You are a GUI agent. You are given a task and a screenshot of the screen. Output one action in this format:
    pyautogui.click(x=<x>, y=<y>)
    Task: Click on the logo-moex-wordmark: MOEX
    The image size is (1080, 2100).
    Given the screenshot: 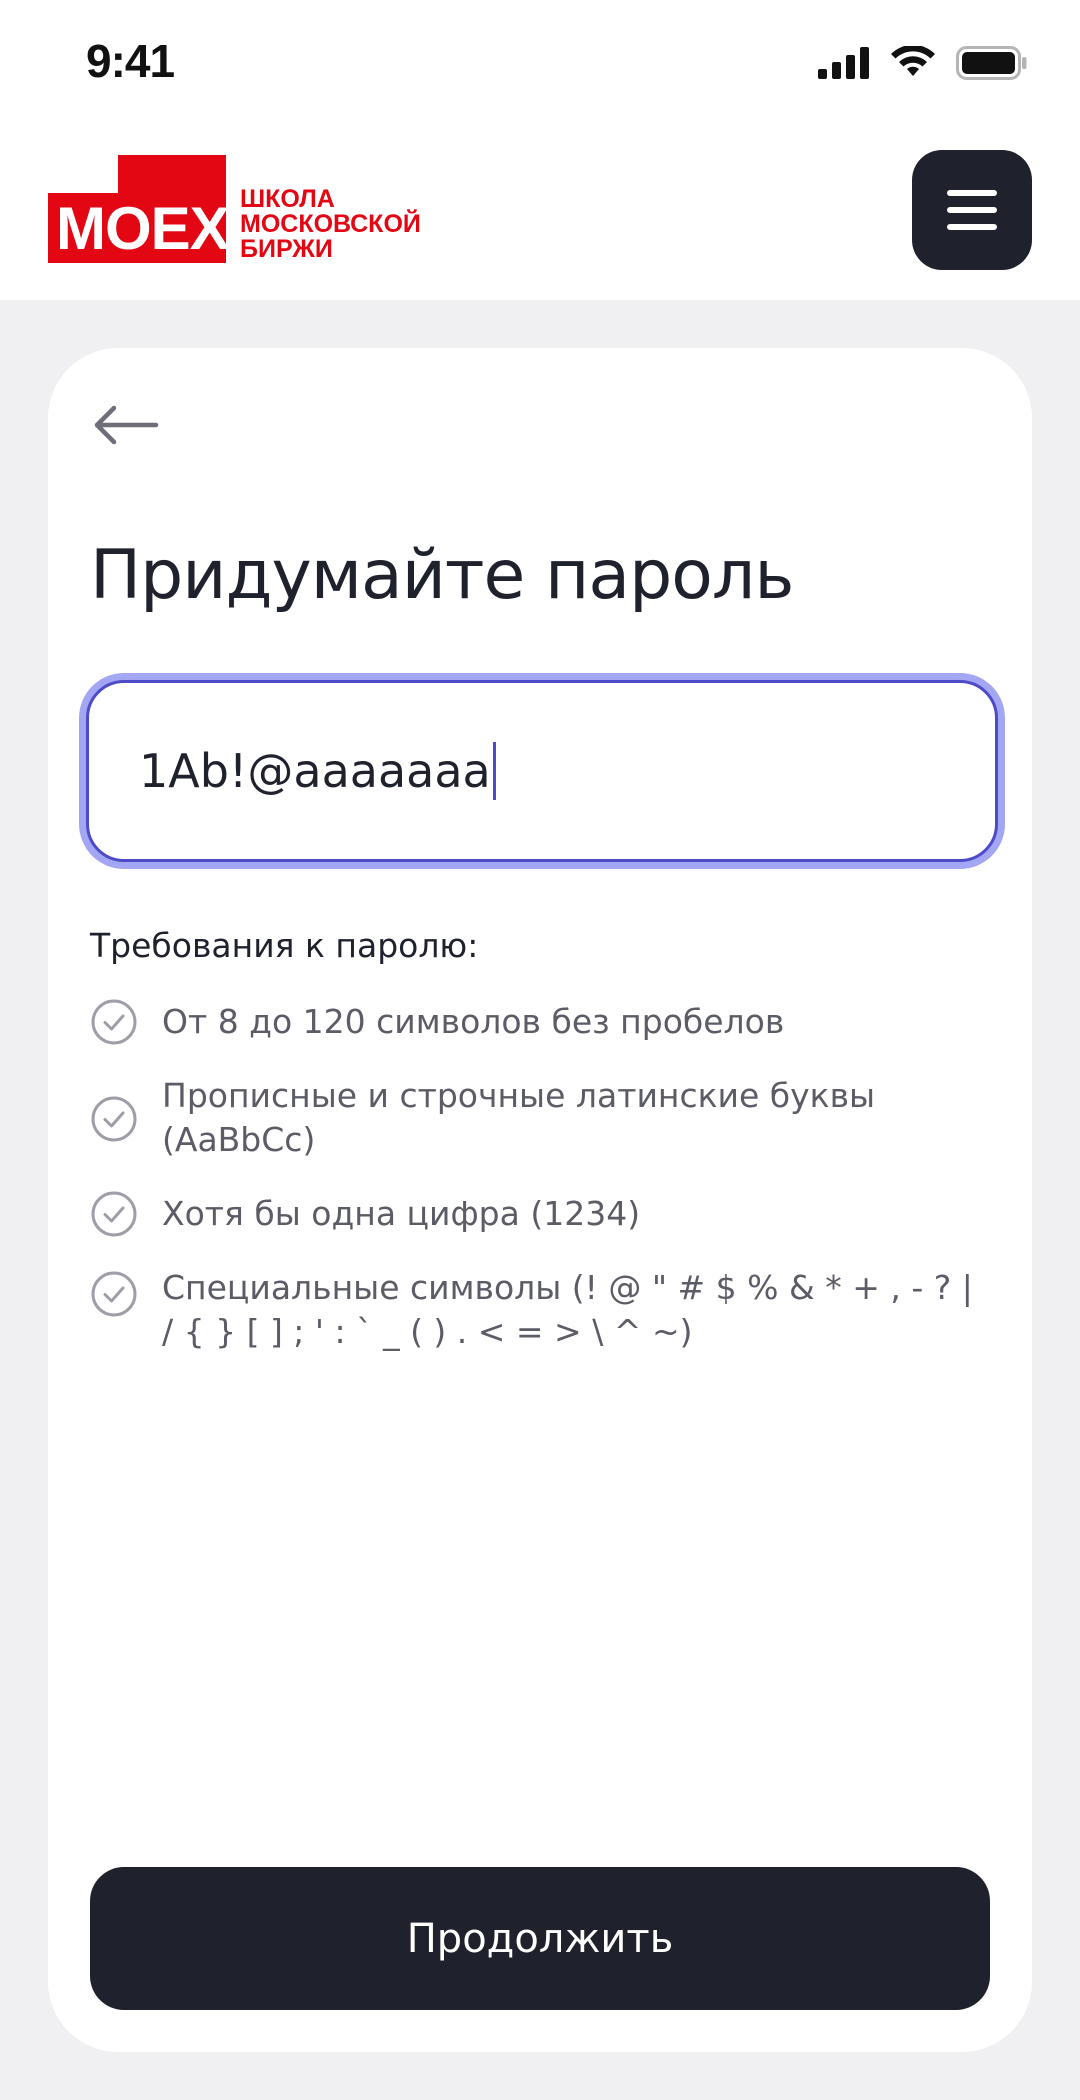 What is the action you would take?
    pyautogui.click(x=143, y=228)
    